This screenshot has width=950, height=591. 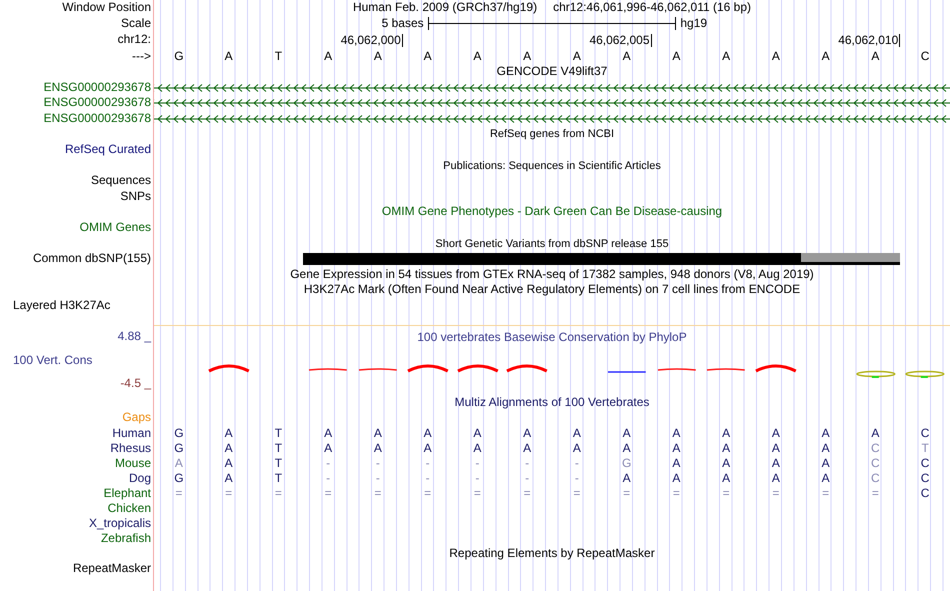 I want to click on position-tick: 46,062,010, so click(x=869, y=40).